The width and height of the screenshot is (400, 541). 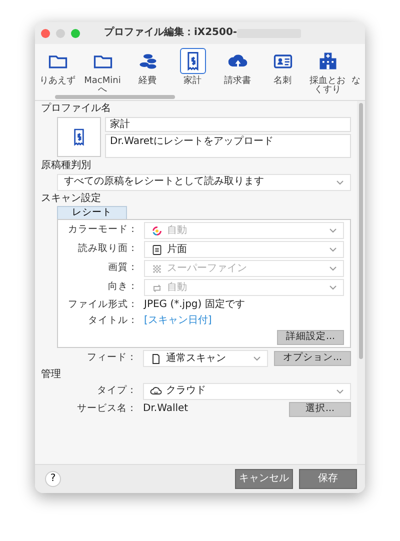 What do you see at coordinates (116, 391) in the screenshot?
I see `field-label: タイプ：` at bounding box center [116, 391].